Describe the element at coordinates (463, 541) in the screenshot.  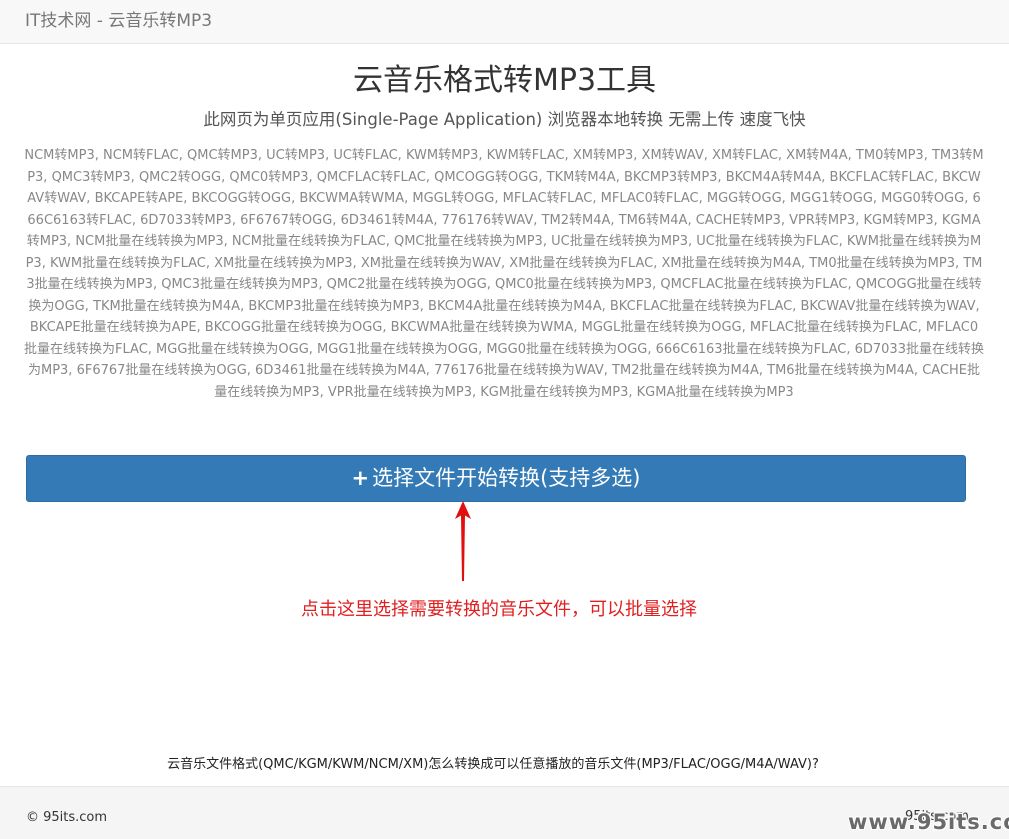
I see `arrow-up-icon` at that location.